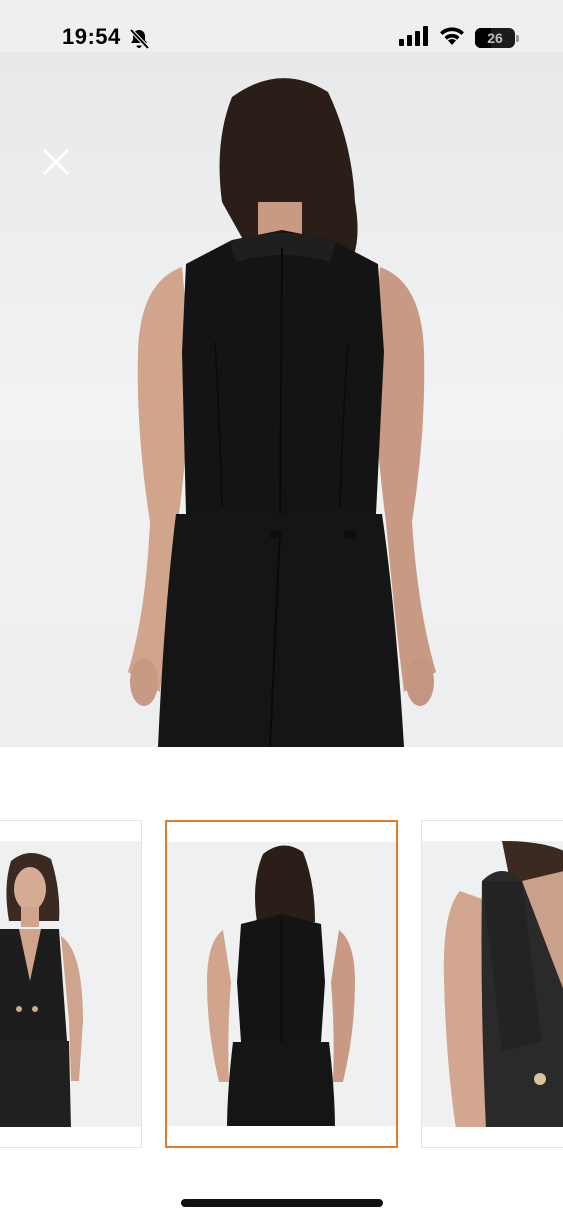 The width and height of the screenshot is (563, 1219). I want to click on front-view-illustration, so click(41, 989).